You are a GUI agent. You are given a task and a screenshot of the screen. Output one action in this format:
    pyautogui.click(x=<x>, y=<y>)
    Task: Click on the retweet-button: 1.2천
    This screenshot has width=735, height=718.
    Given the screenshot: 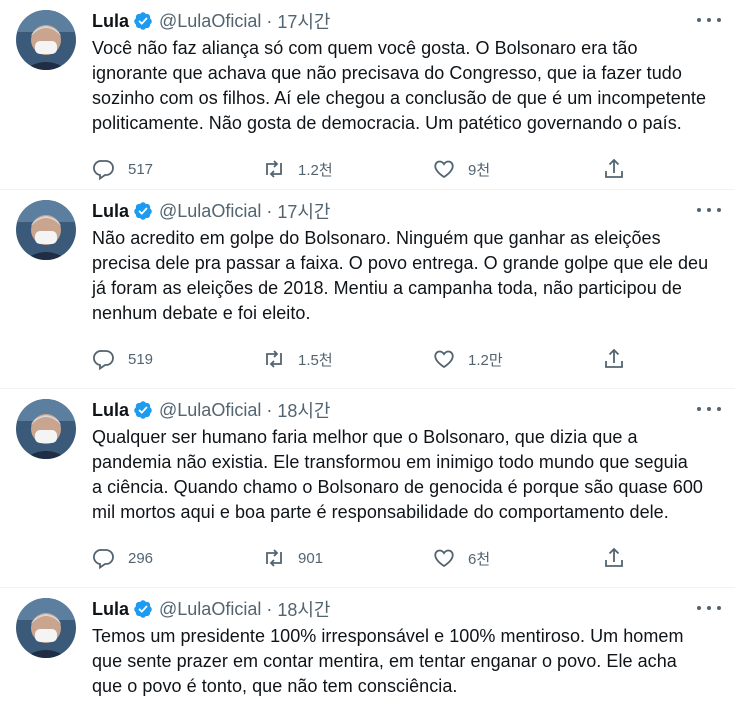 What is the action you would take?
    pyautogui.click(x=347, y=169)
    